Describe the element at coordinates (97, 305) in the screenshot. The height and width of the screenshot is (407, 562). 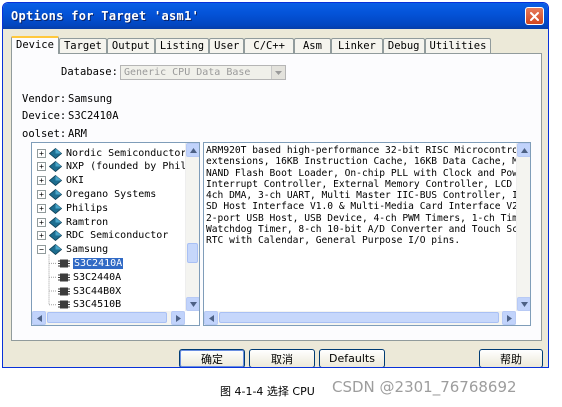
I see `tree-item-label: S3C4510B` at that location.